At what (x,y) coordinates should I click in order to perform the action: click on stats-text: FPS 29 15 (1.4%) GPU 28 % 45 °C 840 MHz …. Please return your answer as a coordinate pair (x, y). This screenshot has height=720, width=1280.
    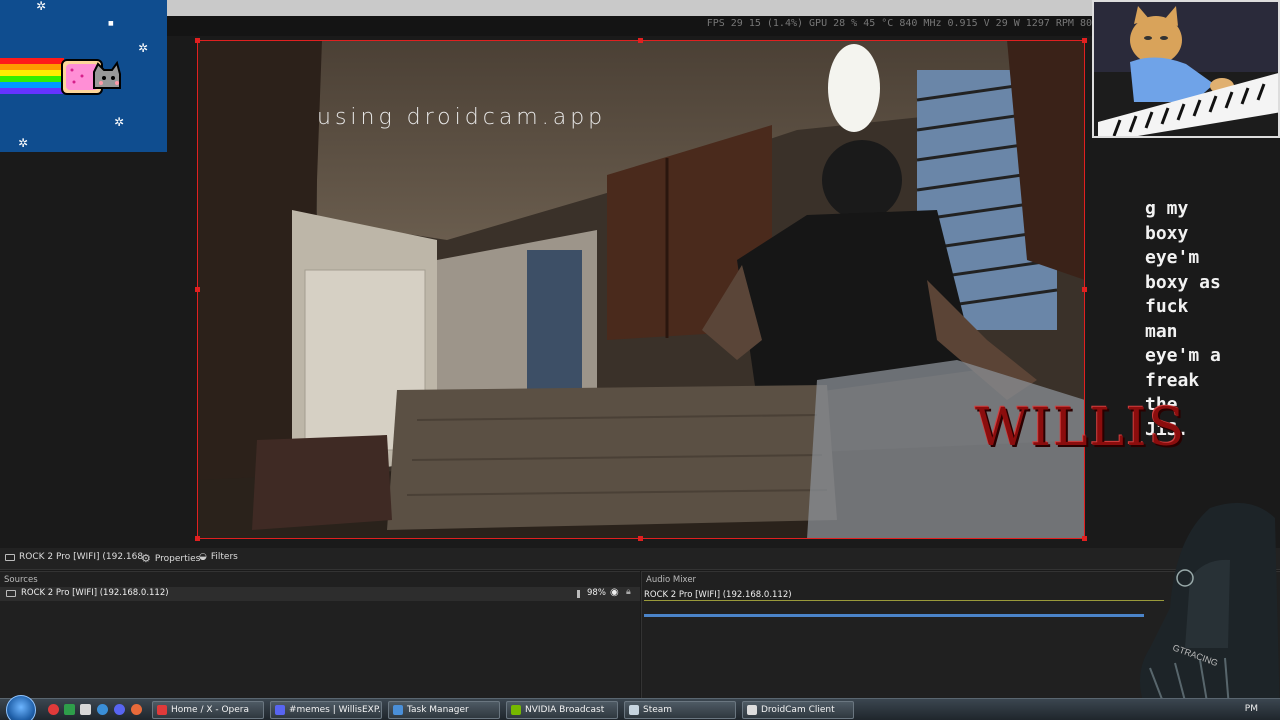
    Looking at the image, I should click on (899, 23).